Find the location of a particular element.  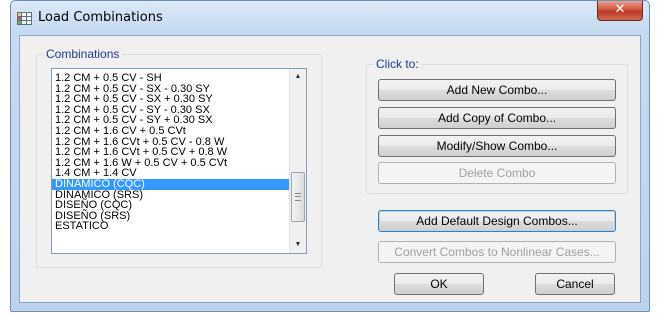

scroll-down-button: ▼ is located at coordinates (298, 245).